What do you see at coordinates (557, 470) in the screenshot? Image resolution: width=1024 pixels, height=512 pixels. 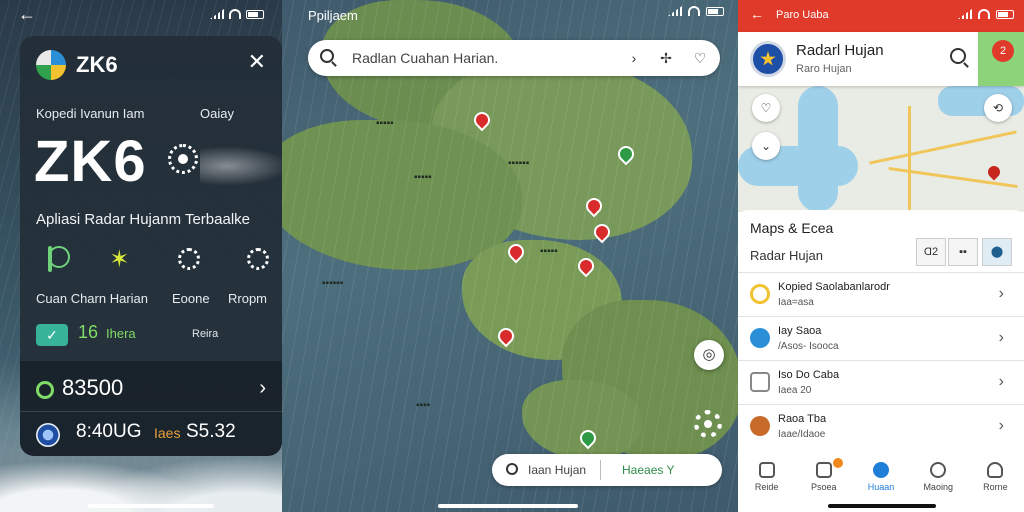 I see `bottom-search-text: Iaan Hujan` at bounding box center [557, 470].